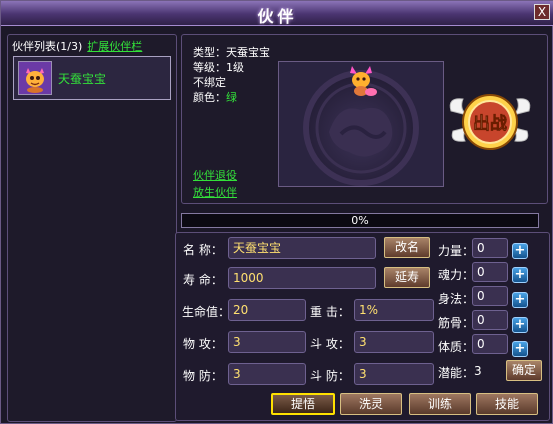 The image size is (553, 424). I want to click on partner-color-value: 绿, so click(231, 97).